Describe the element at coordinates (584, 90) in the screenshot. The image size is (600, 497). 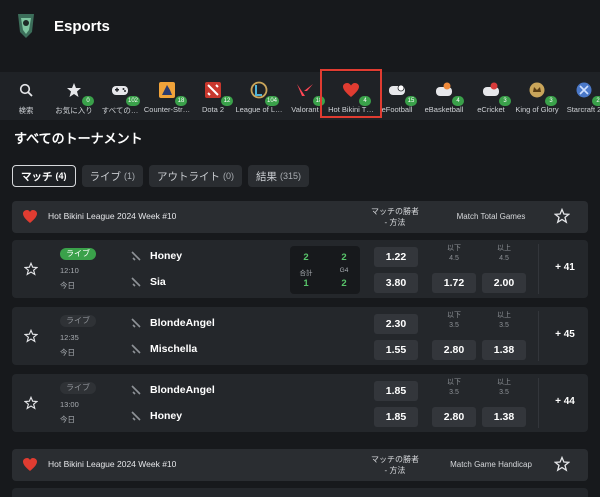
I see `starcraft-icon` at that location.